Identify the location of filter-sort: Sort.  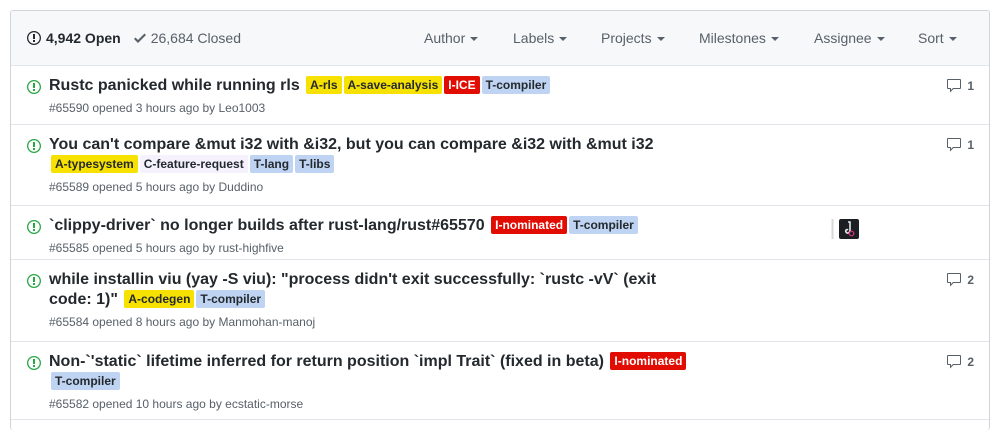
(937, 38).